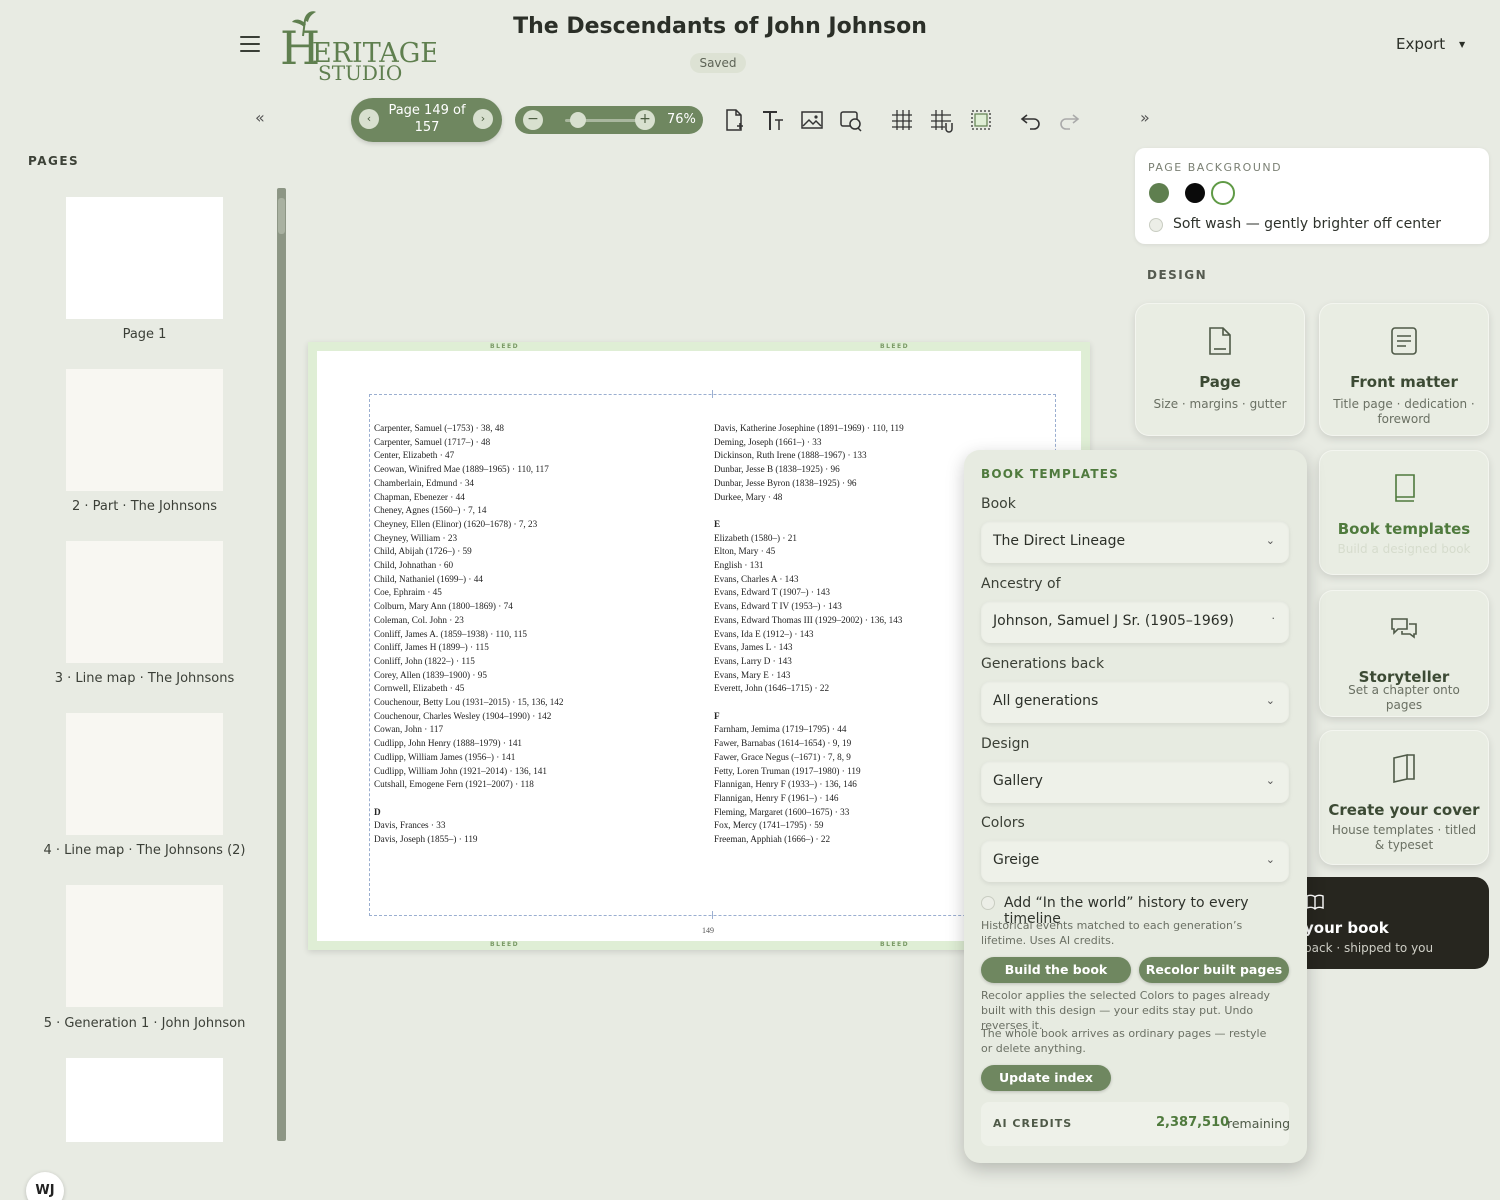 The image size is (1500, 1200). What do you see at coordinates (358, 45) in the screenshot?
I see `heritage-studio-logo: H ERITAGE STUDIO` at bounding box center [358, 45].